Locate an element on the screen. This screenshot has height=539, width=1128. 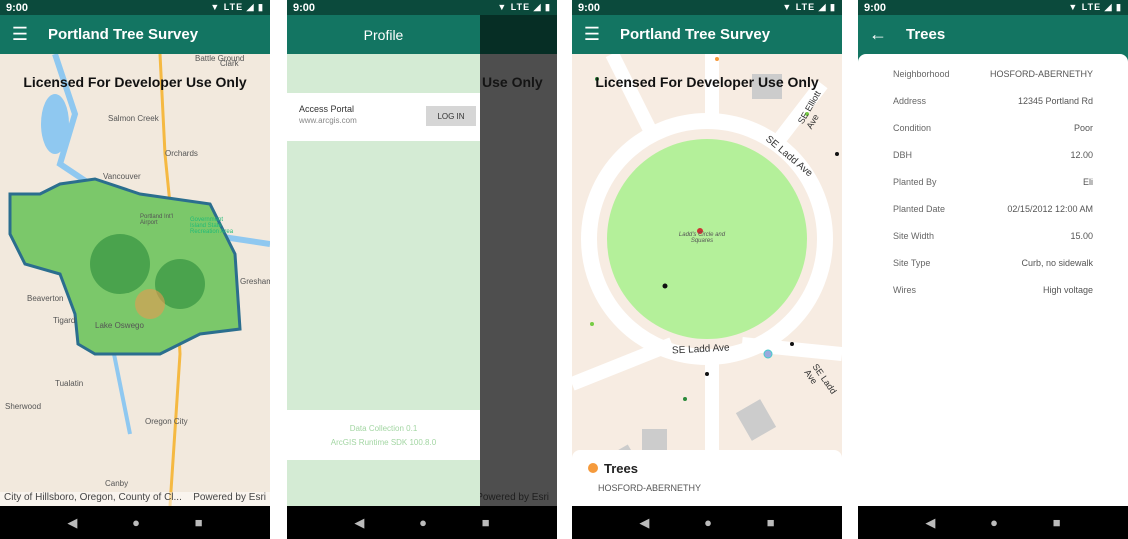
app-bar: ← Trees is located at coordinates (993, 34).